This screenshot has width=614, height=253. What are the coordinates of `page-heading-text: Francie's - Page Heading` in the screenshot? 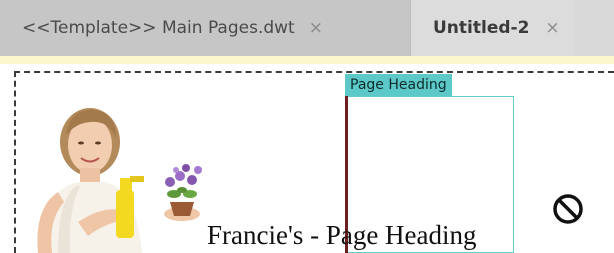 It's located at (342, 235).